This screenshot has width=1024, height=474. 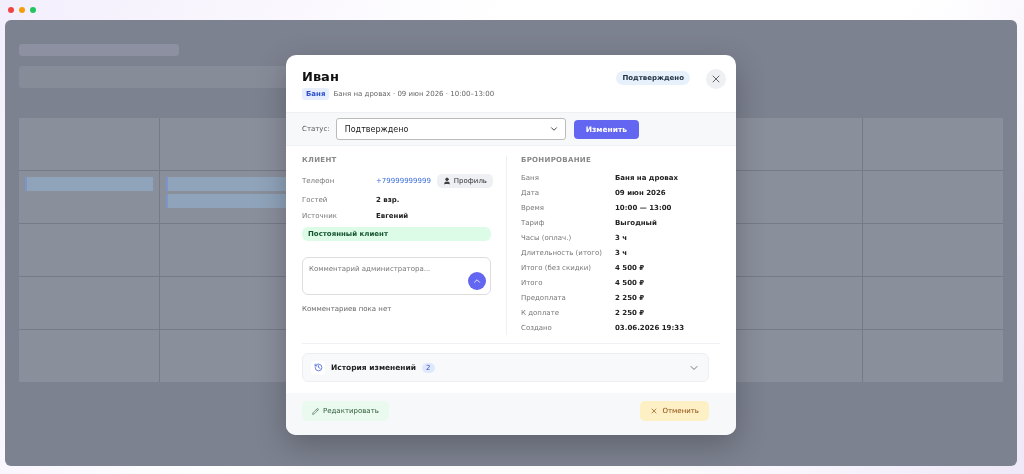 What do you see at coordinates (318, 367) in the screenshot?
I see `history-icon` at bounding box center [318, 367].